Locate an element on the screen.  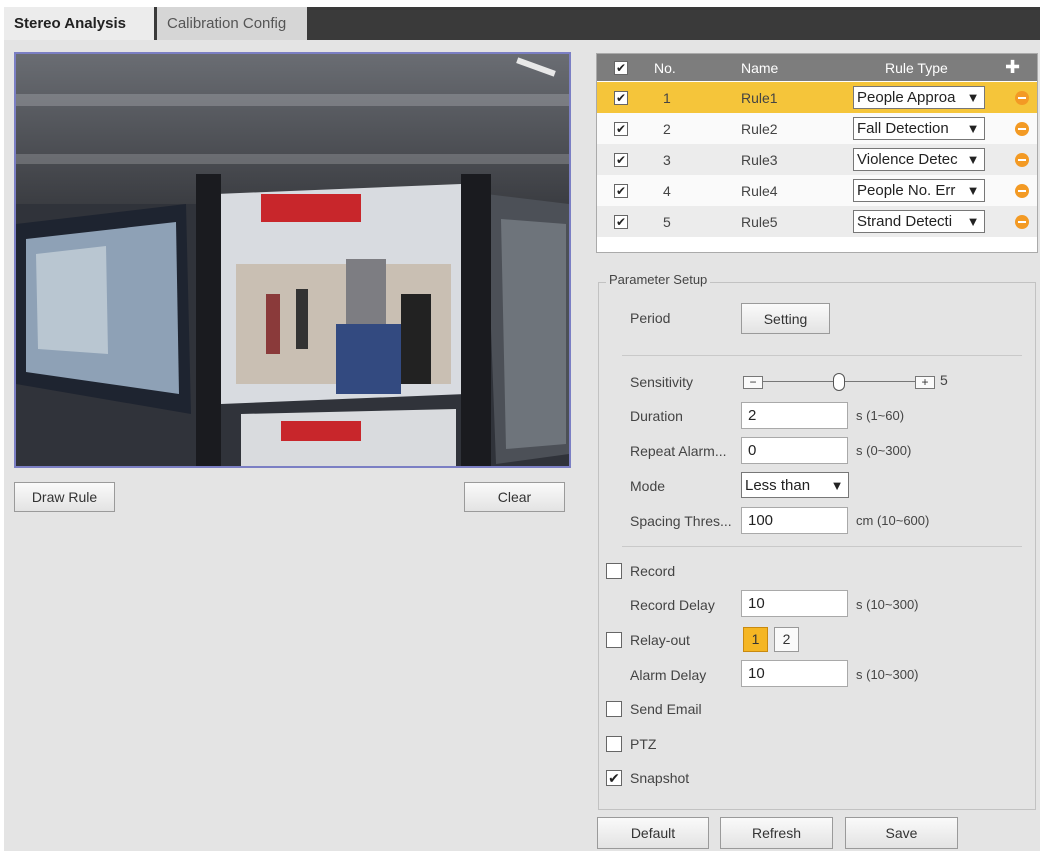
tab-calibration-config: Calibration Config is located at coordinates (232, 23).